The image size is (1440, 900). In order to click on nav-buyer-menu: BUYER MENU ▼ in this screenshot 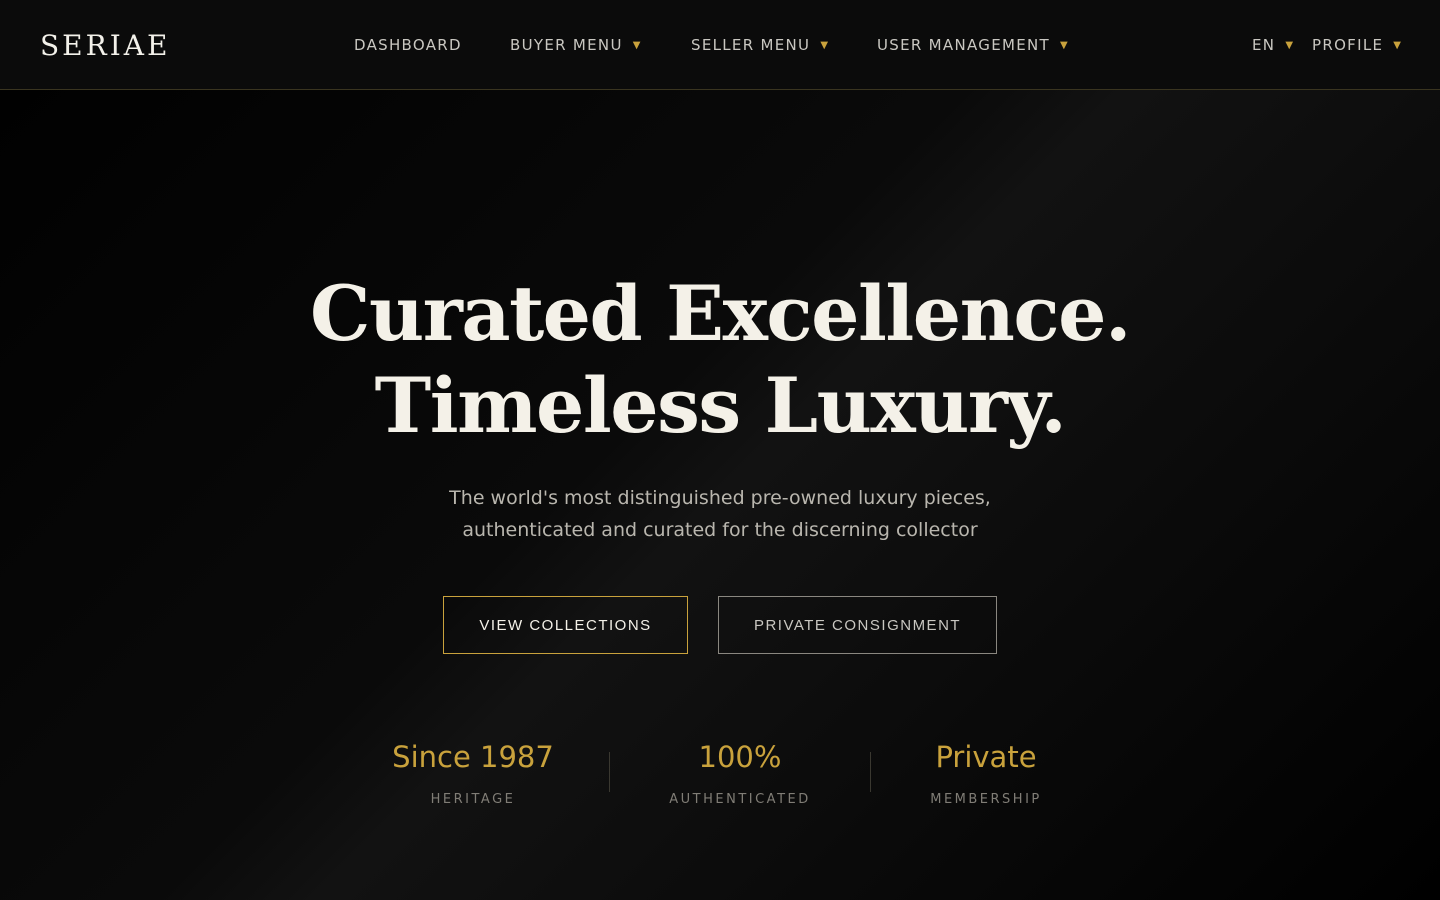, I will do `click(576, 45)`.